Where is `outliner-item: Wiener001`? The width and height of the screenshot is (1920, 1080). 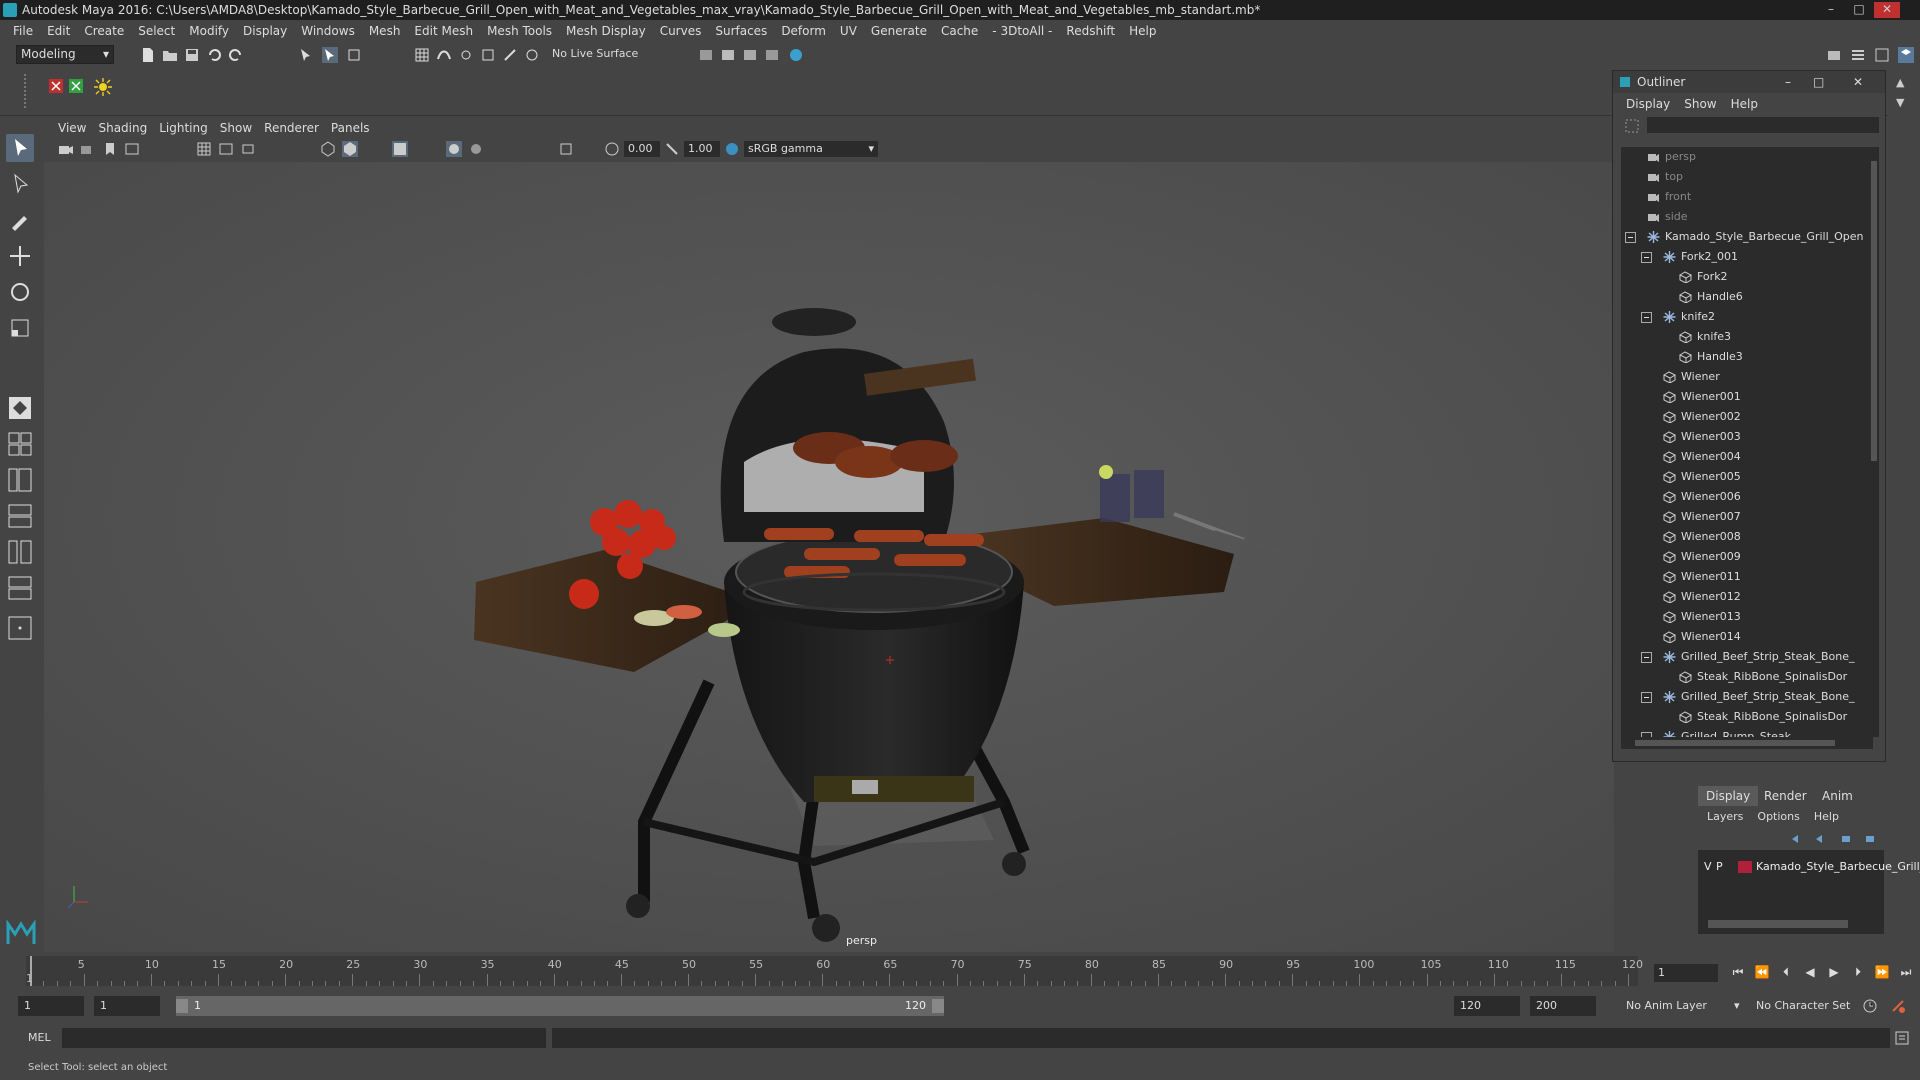 outliner-item: Wiener001 is located at coordinates (1747, 397).